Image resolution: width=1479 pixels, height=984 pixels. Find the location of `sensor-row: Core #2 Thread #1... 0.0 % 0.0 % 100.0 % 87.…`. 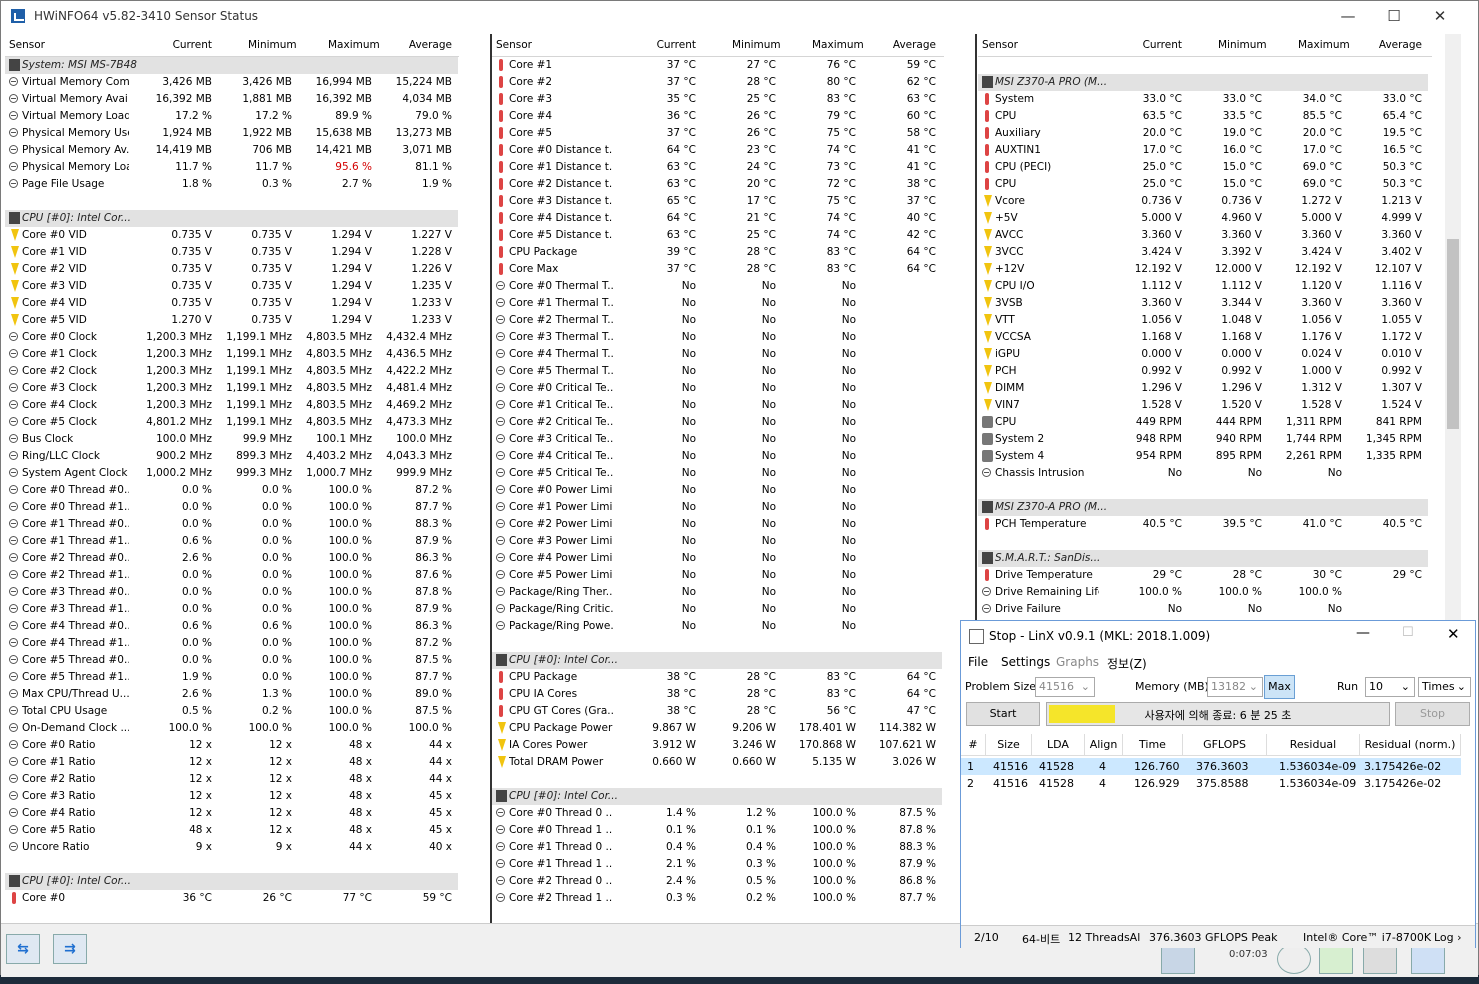

sensor-row: Core #2 Thread #1... 0.0 % 0.0 % 100.0 % 87.… is located at coordinates (232, 575).